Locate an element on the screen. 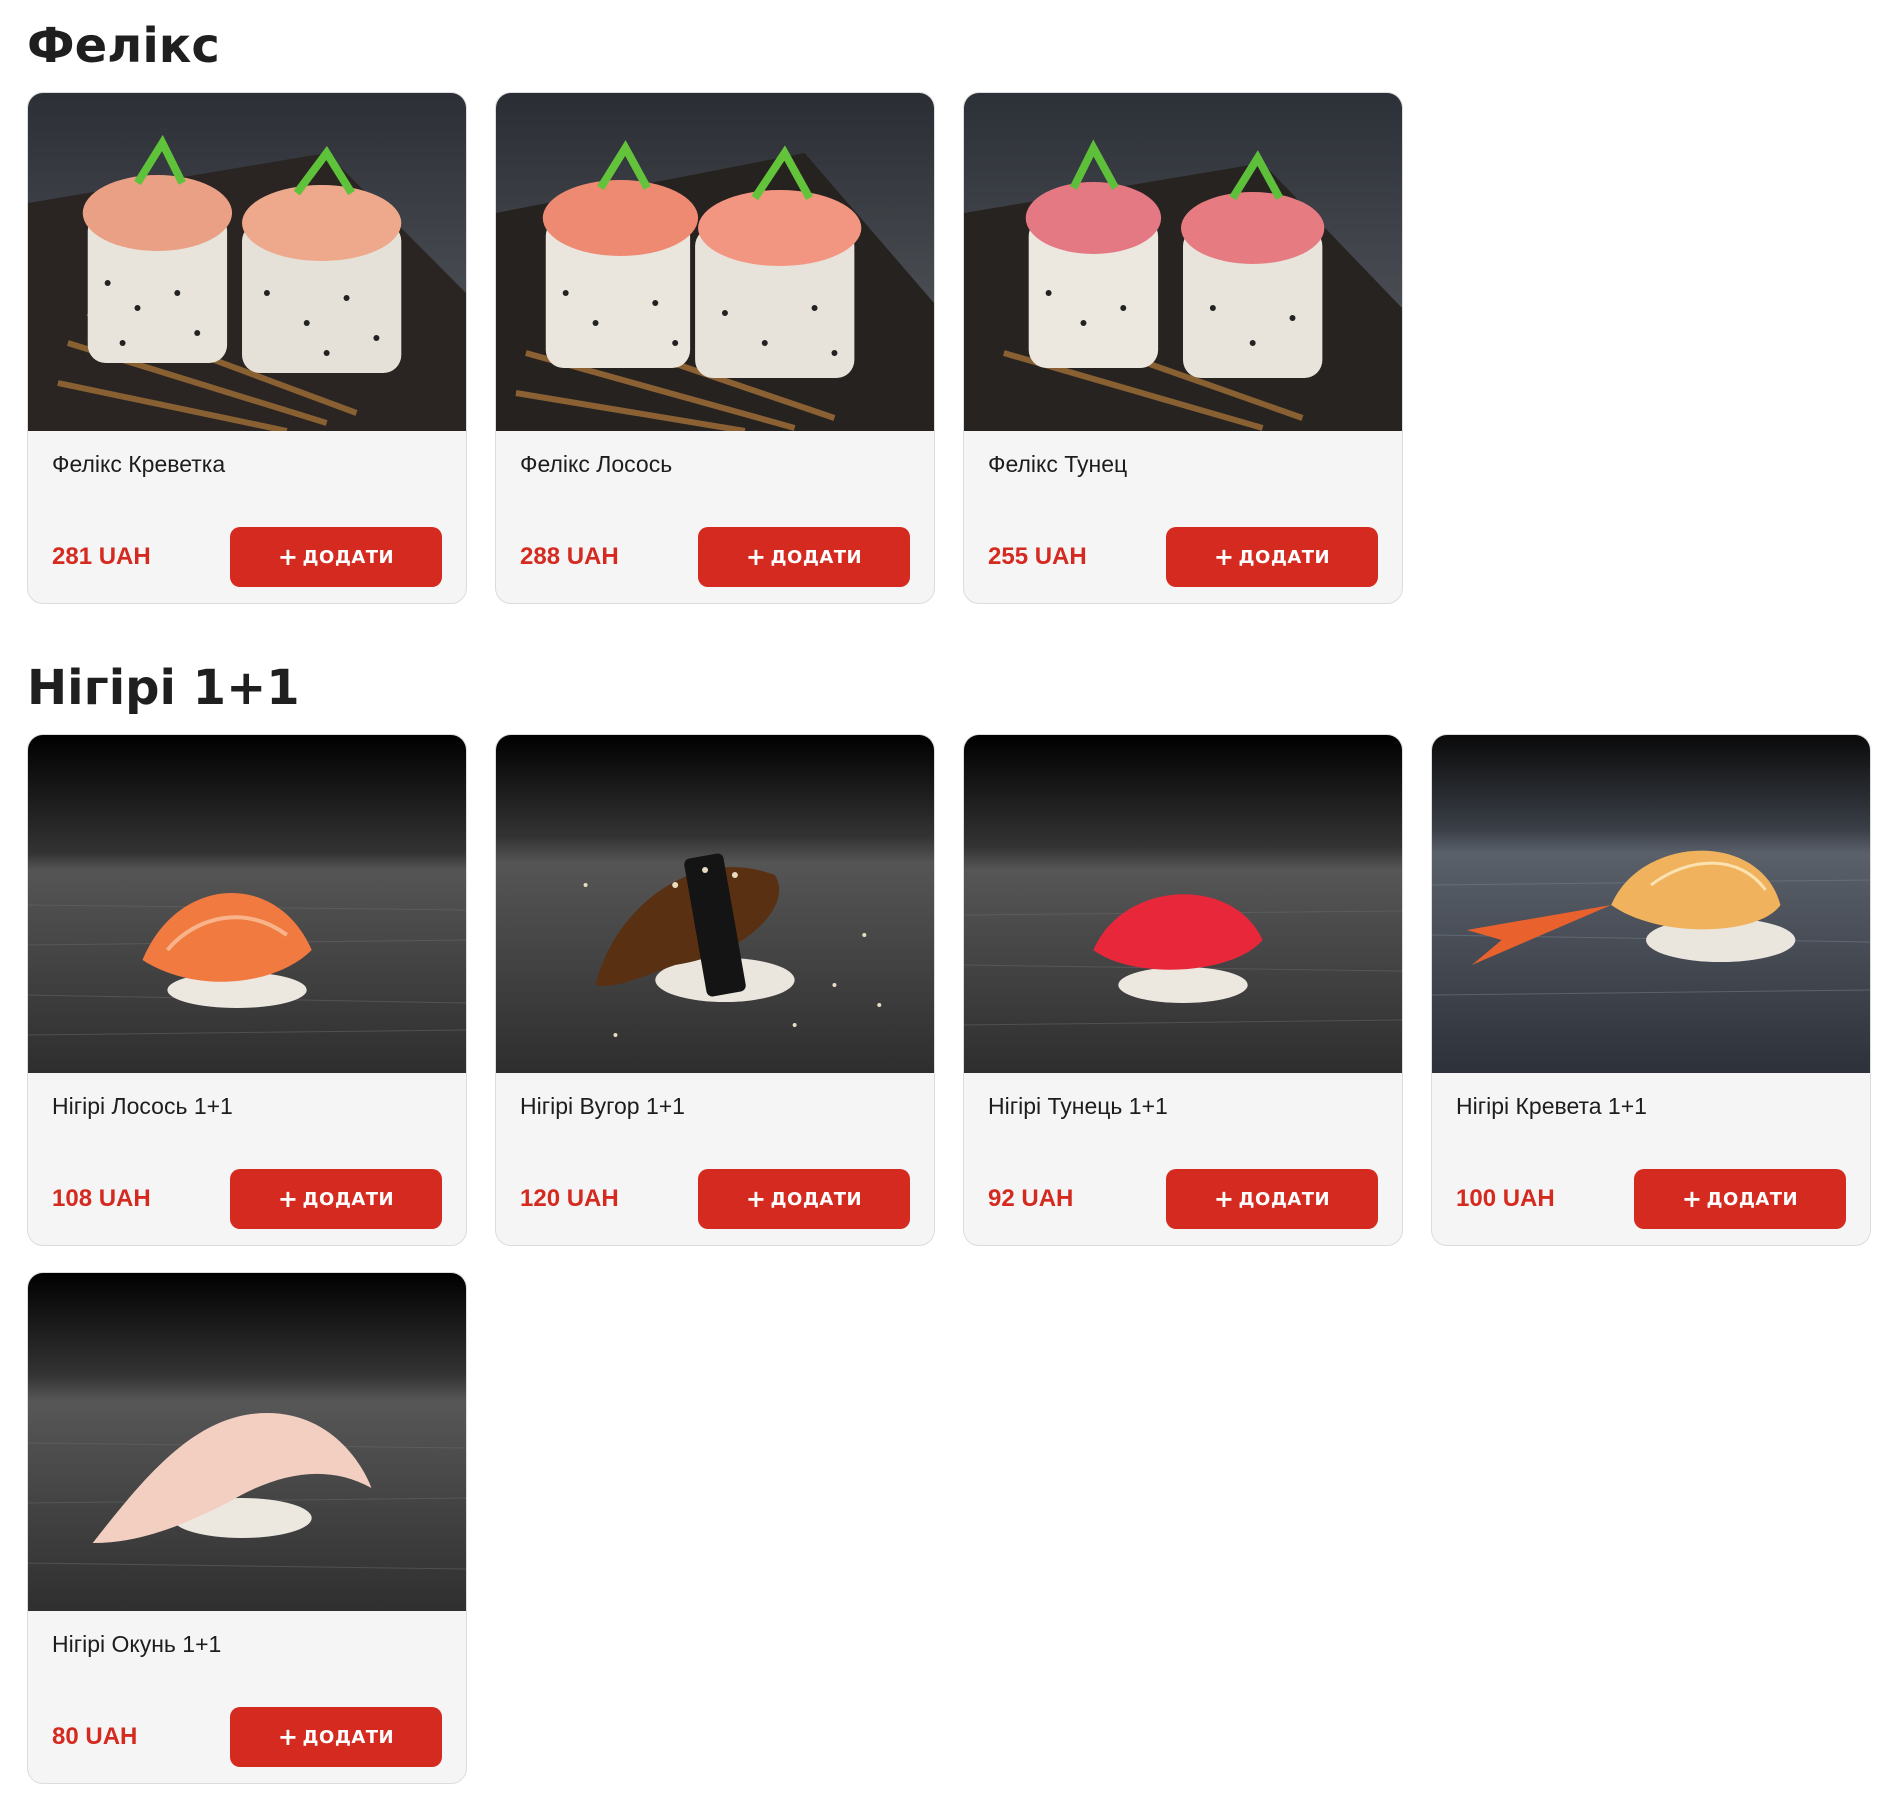 The height and width of the screenshot is (1804, 1896). product-price: 80 UAH is located at coordinates (95, 1736).